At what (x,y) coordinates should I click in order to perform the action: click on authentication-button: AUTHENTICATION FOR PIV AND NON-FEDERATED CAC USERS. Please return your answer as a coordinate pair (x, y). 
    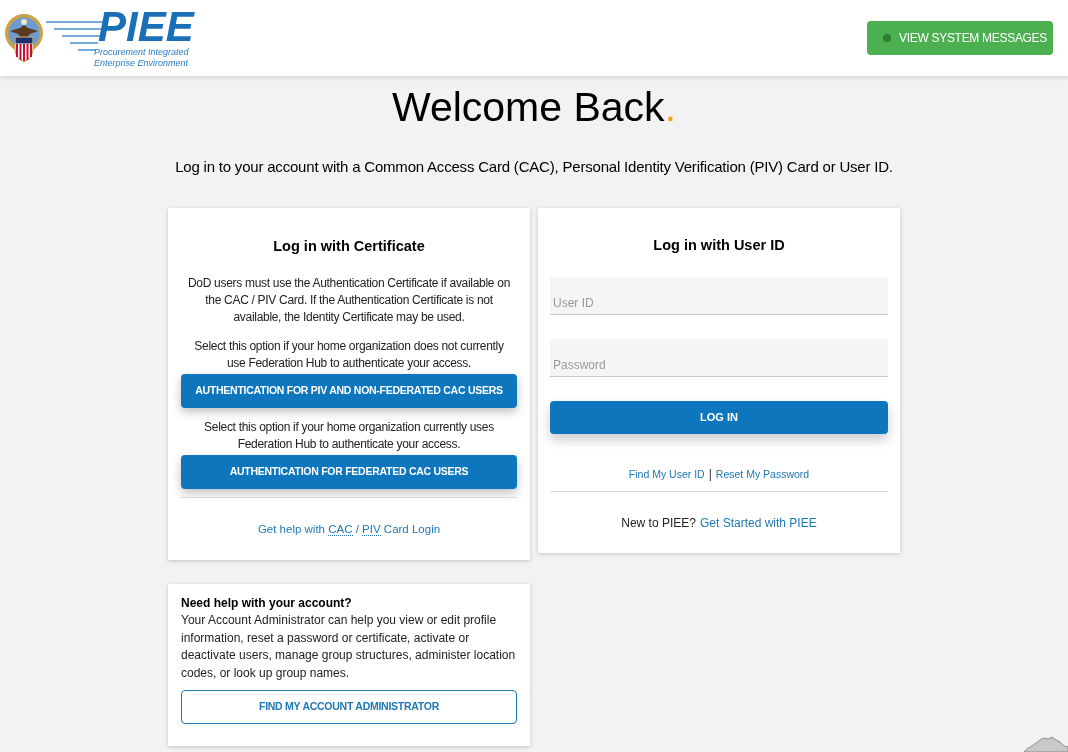
    Looking at the image, I should click on (349, 391).